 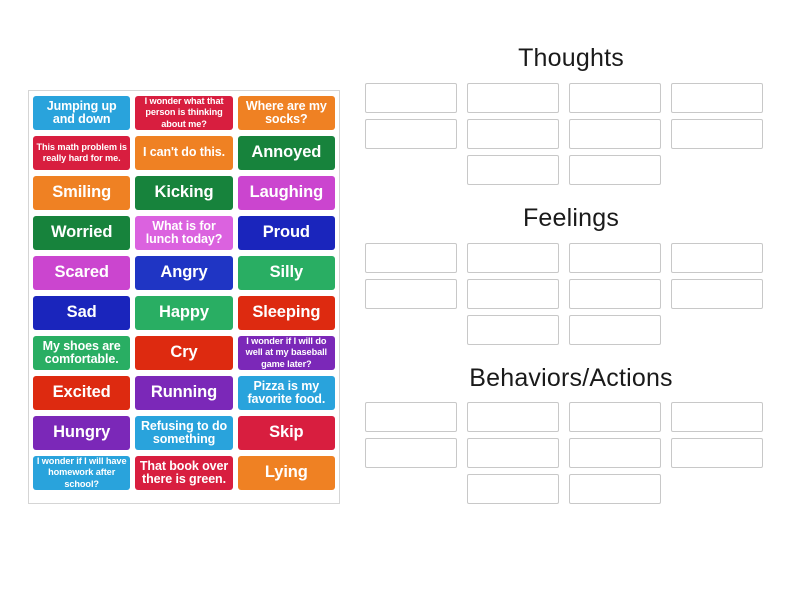 What do you see at coordinates (82, 313) in the screenshot?
I see `sortable-tile: Sad` at bounding box center [82, 313].